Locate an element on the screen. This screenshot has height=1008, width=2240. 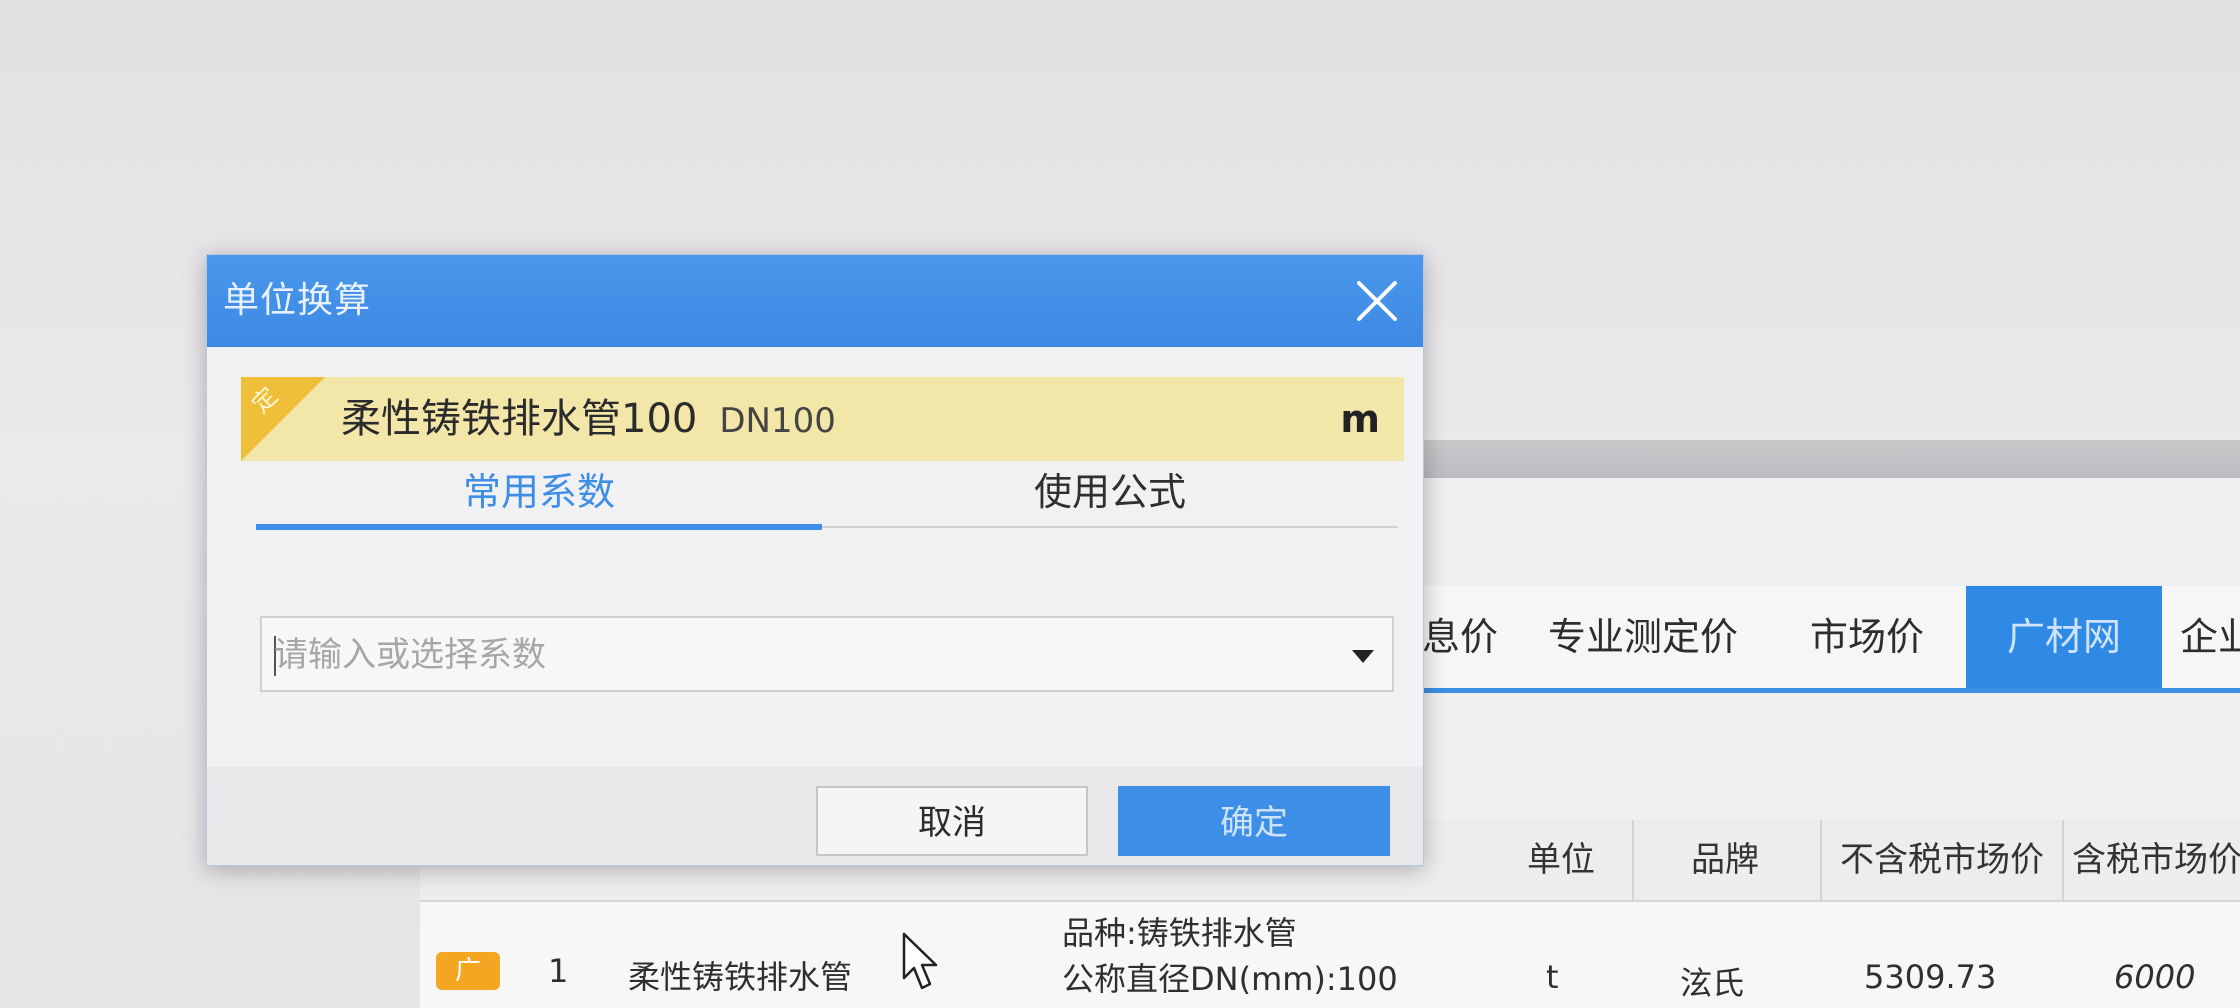
material-spec: DN100 is located at coordinates (777, 421).